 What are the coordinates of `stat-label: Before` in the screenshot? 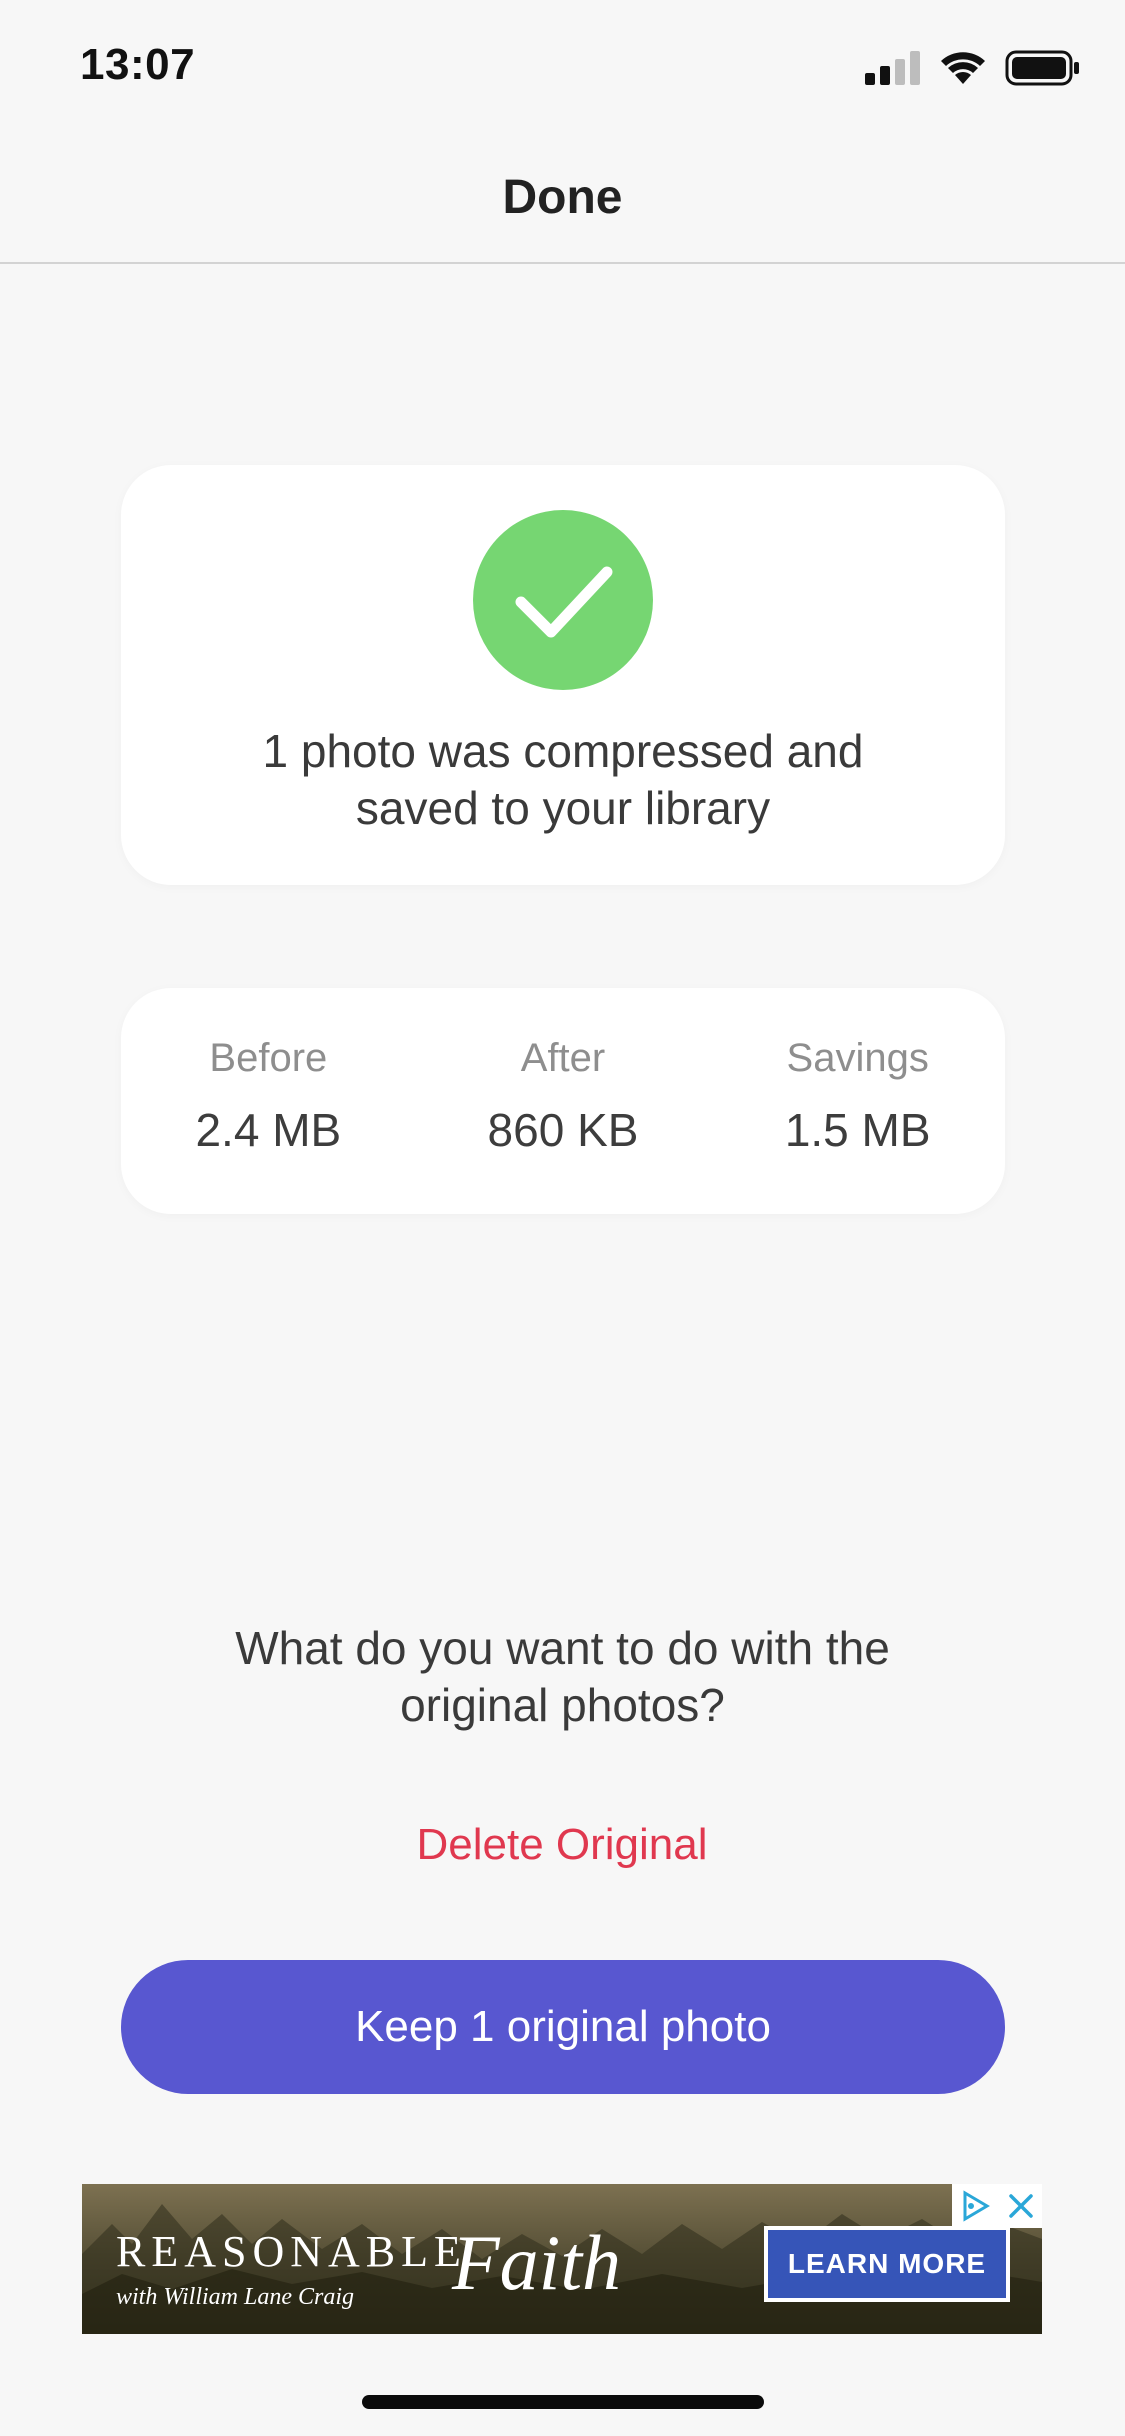 It's located at (268, 1058).